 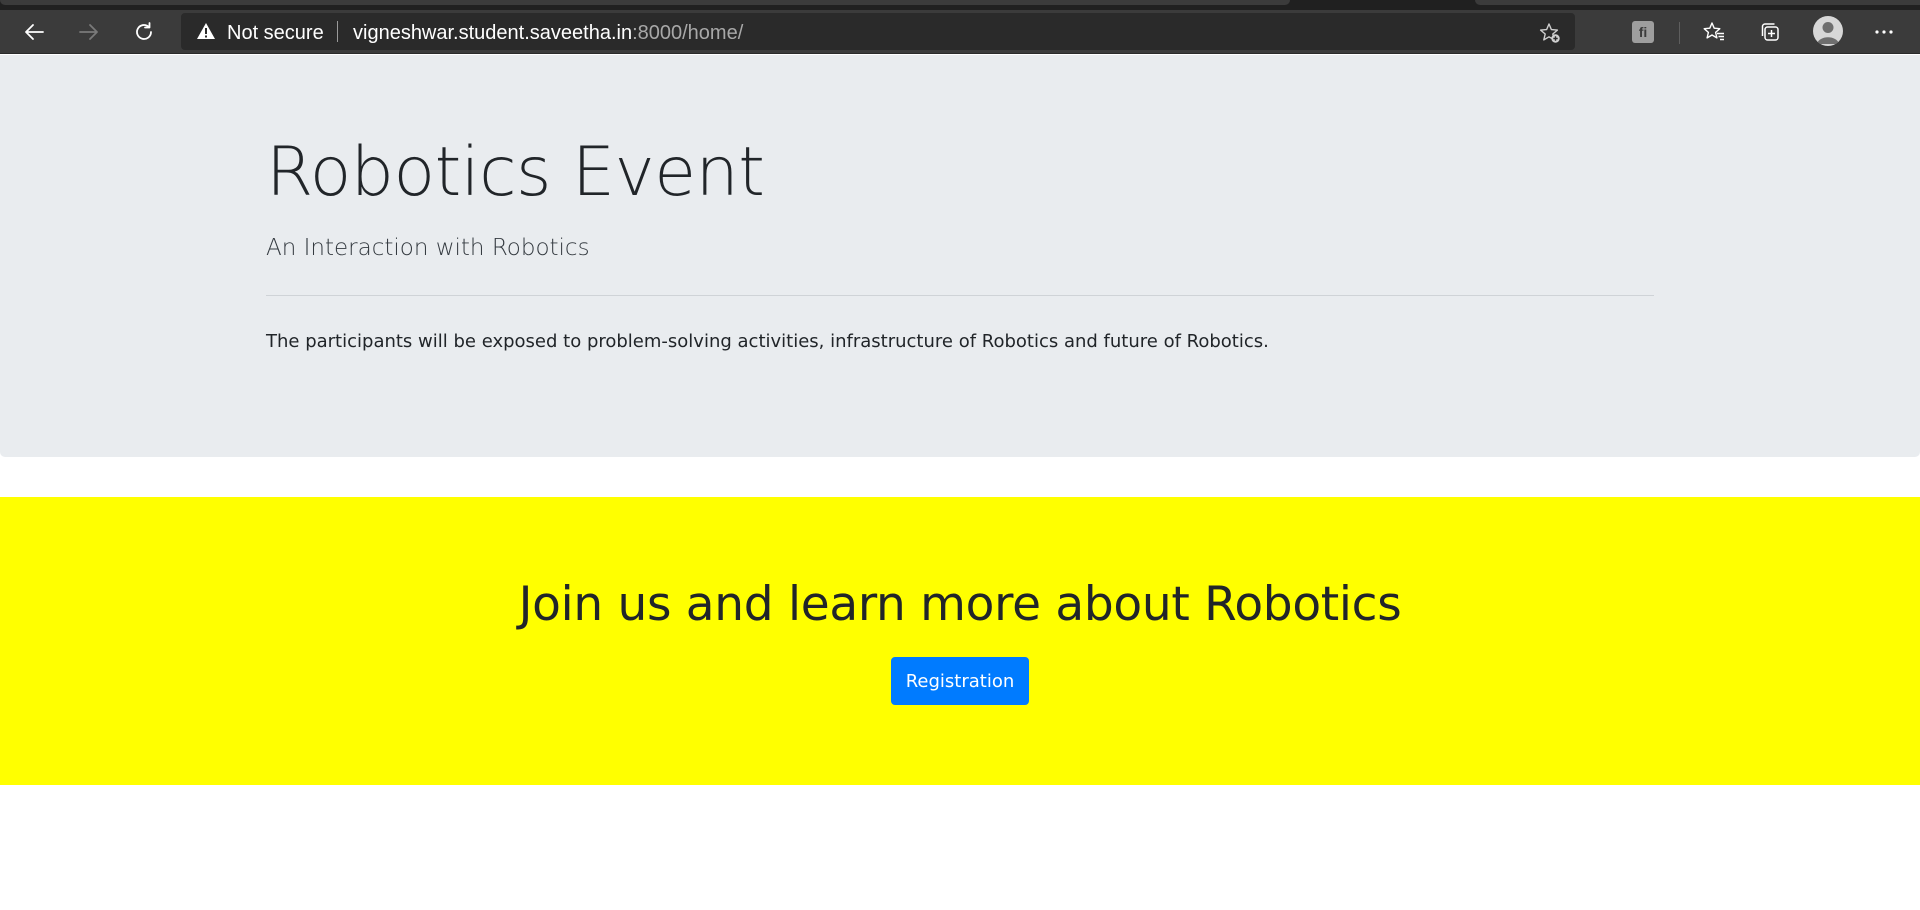 What do you see at coordinates (337, 31) in the screenshot?
I see `address-divider` at bounding box center [337, 31].